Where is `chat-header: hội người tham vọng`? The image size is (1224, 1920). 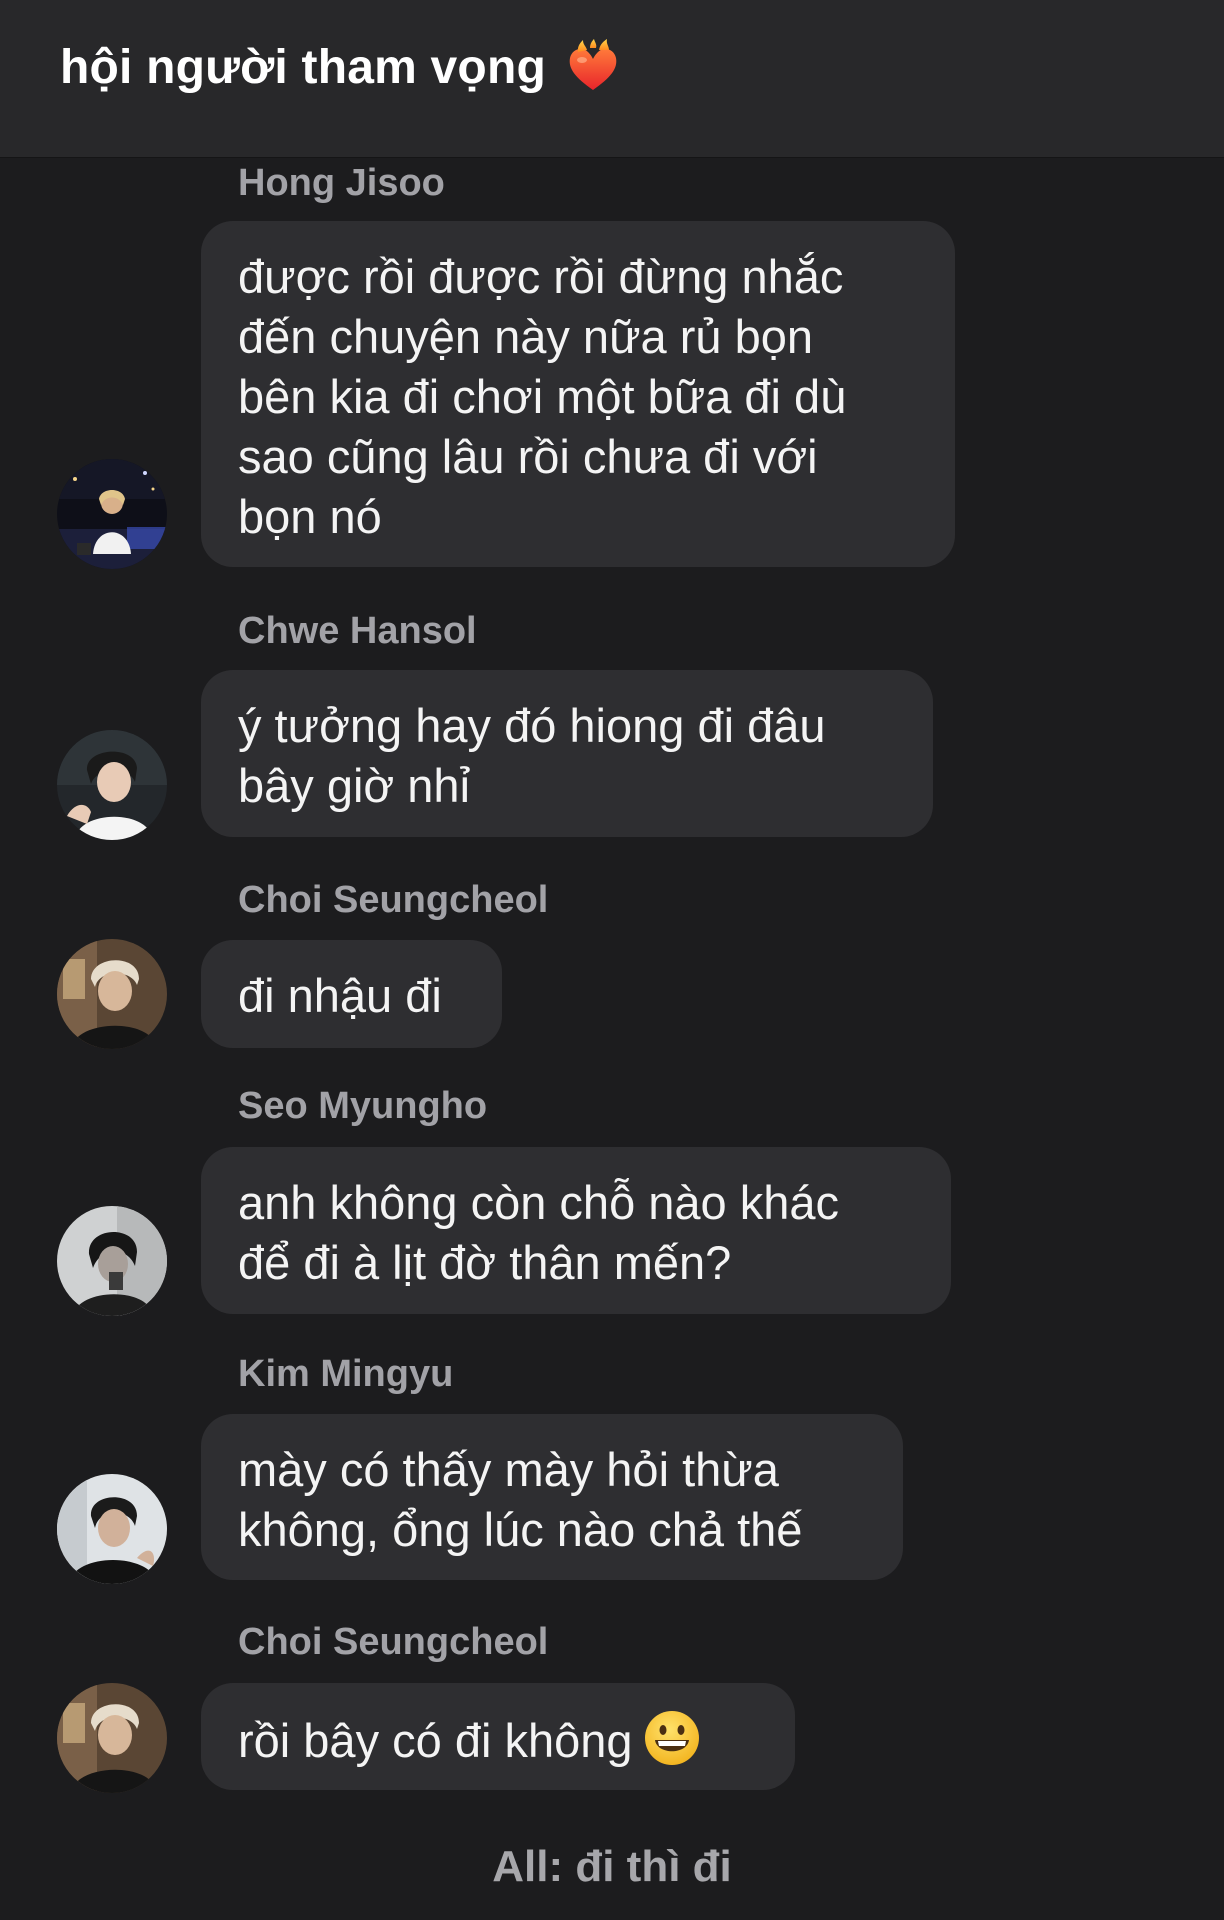
chat-header: hội người tham vọng is located at coordinates (612, 79).